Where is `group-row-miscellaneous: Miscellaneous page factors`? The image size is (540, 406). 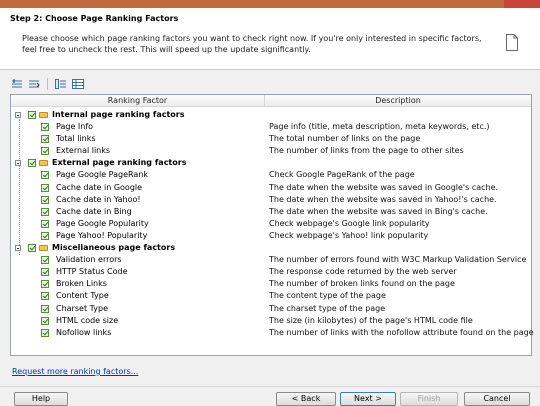 group-row-miscellaneous: Miscellaneous page factors is located at coordinates (271, 248).